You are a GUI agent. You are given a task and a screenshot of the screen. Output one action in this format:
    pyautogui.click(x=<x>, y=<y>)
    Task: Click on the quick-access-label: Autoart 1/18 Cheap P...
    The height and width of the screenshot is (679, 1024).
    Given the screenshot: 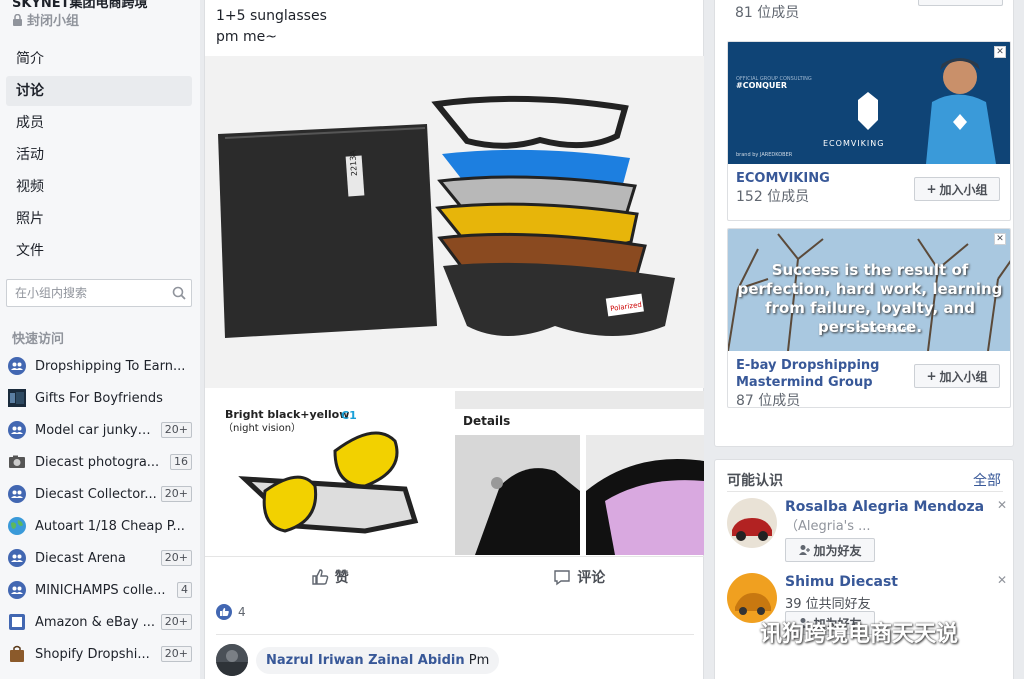 What is the action you would take?
    pyautogui.click(x=110, y=526)
    